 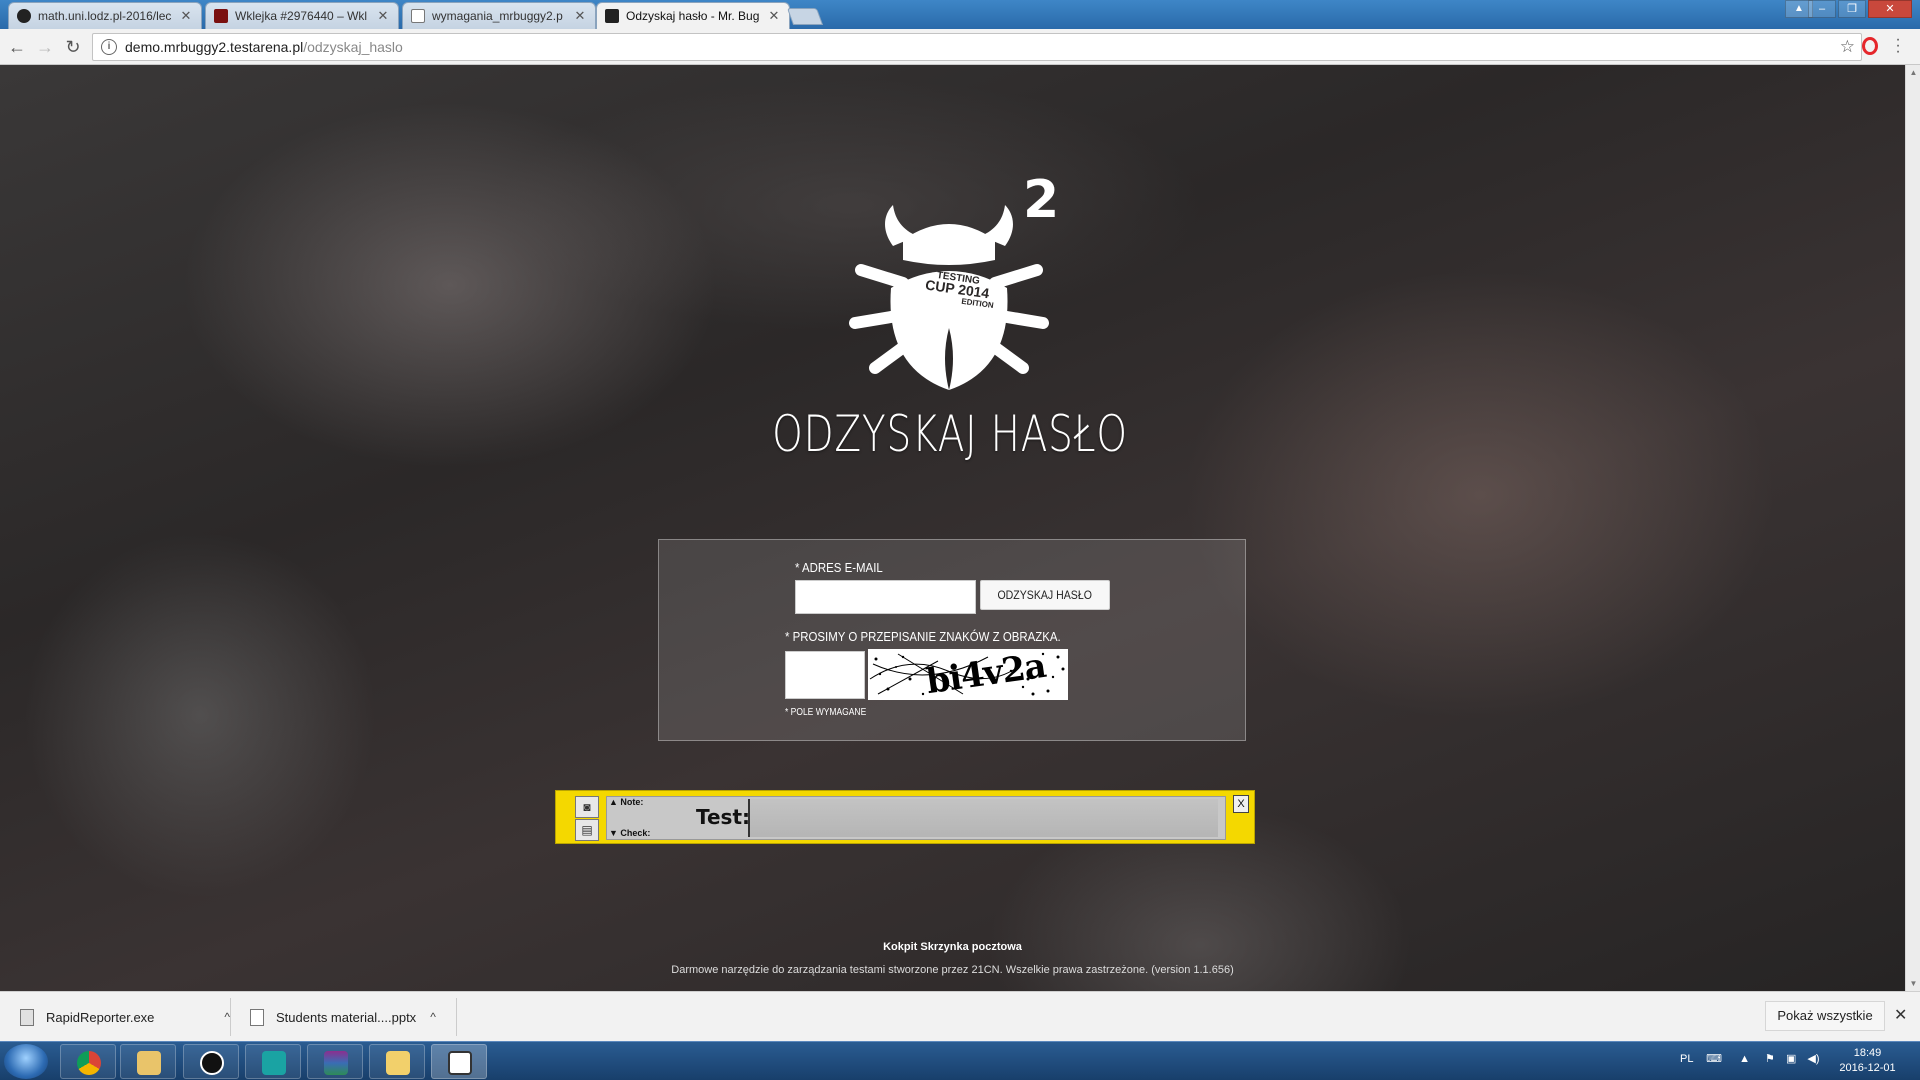 I want to click on unreal-icon, so click(x=212, y=1063).